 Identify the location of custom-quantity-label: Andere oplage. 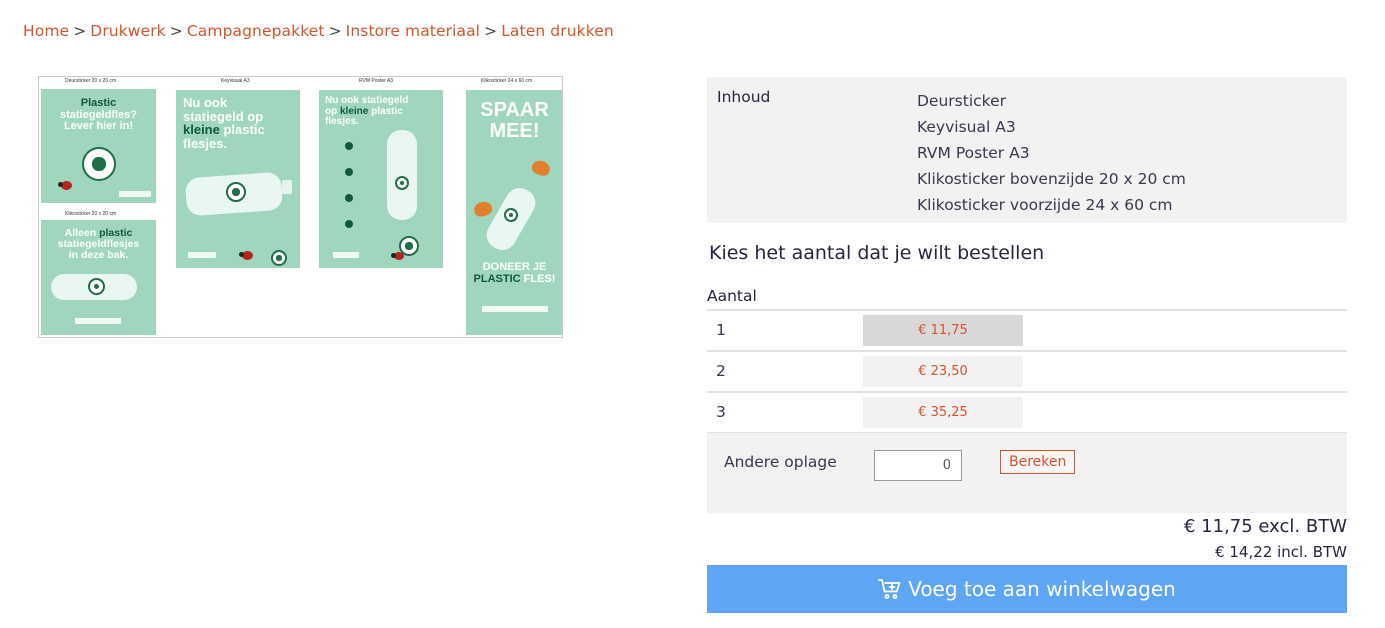
(780, 462).